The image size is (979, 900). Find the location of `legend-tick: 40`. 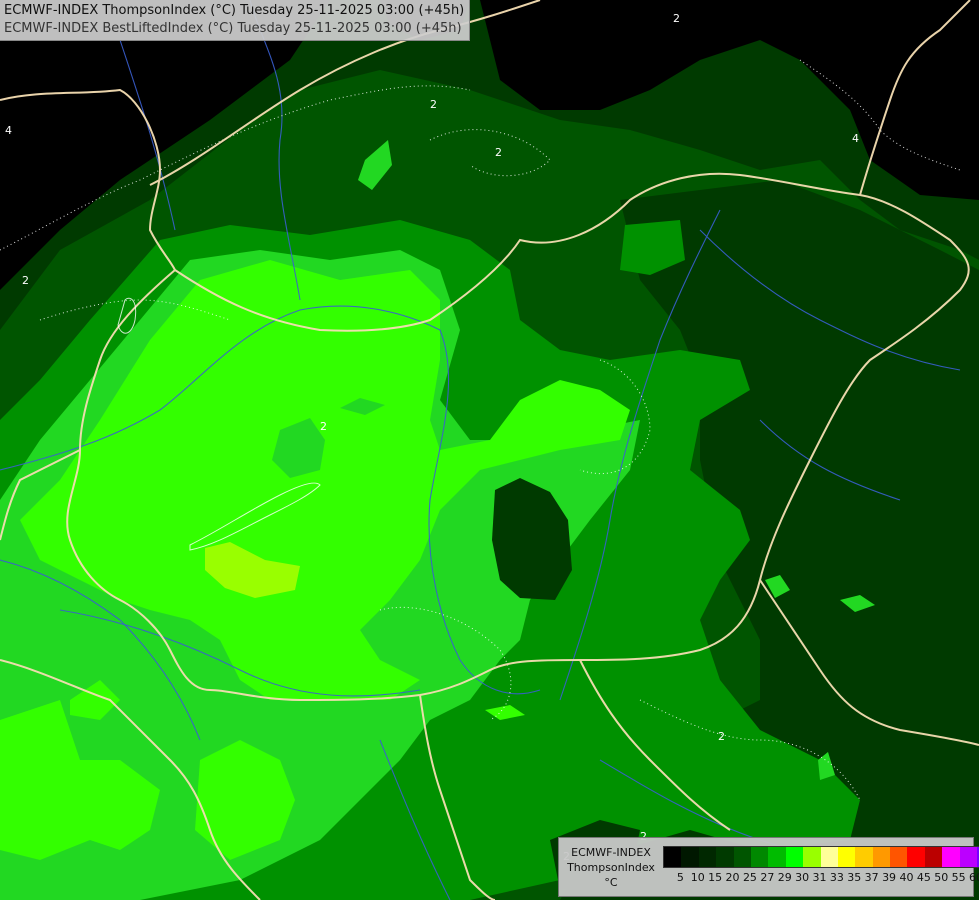

legend-tick: 40 is located at coordinates (906, 877).